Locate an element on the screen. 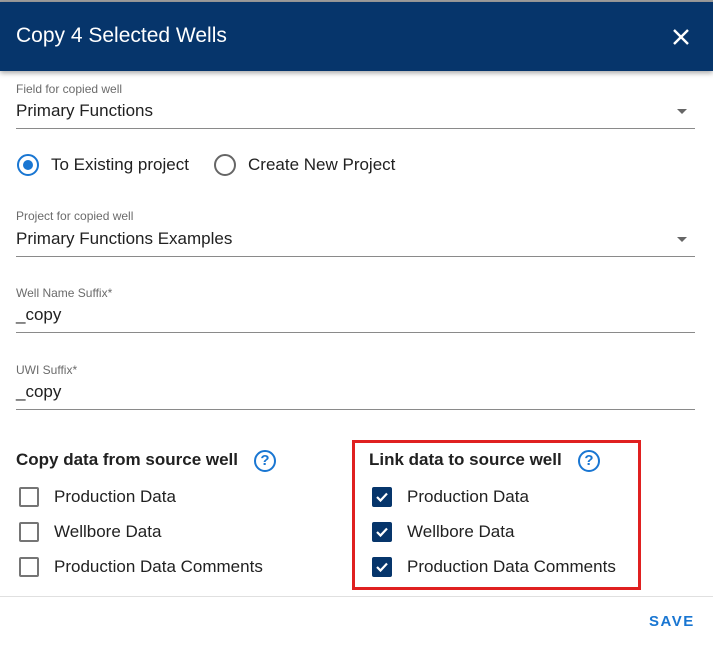 The image size is (713, 652). dialog-header: Copy 4 Selected Wells is located at coordinates (356, 36).